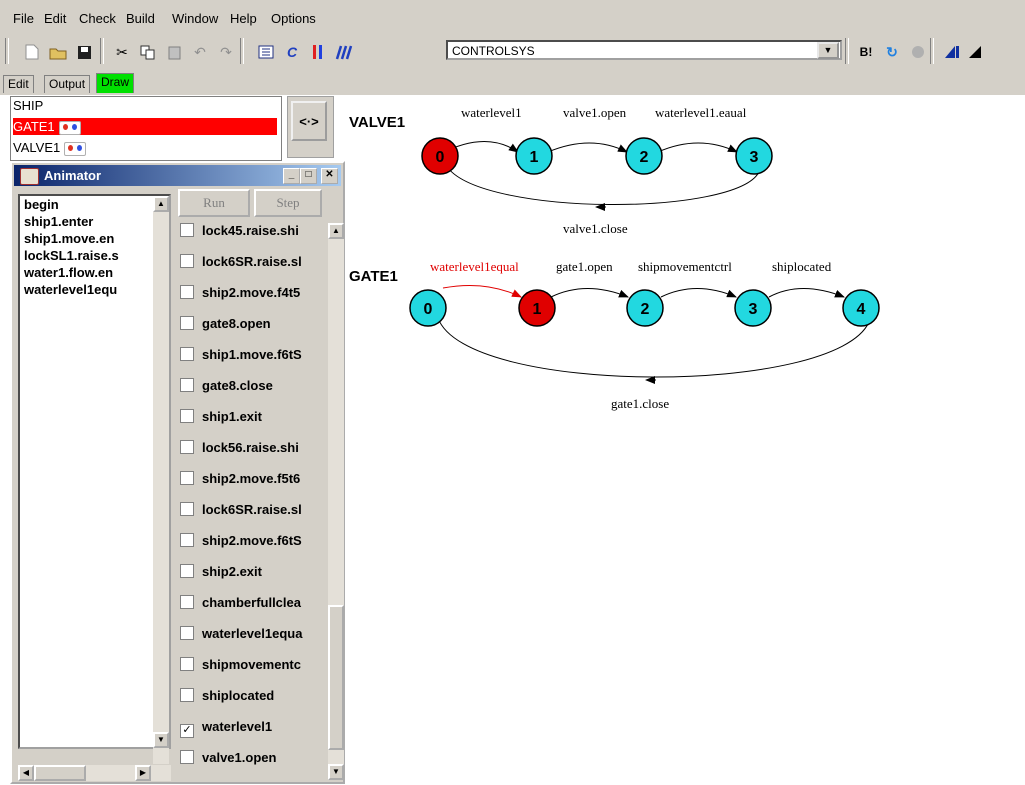  Describe the element at coordinates (866, 52) in the screenshot. I see `draw-icon: B!` at that location.